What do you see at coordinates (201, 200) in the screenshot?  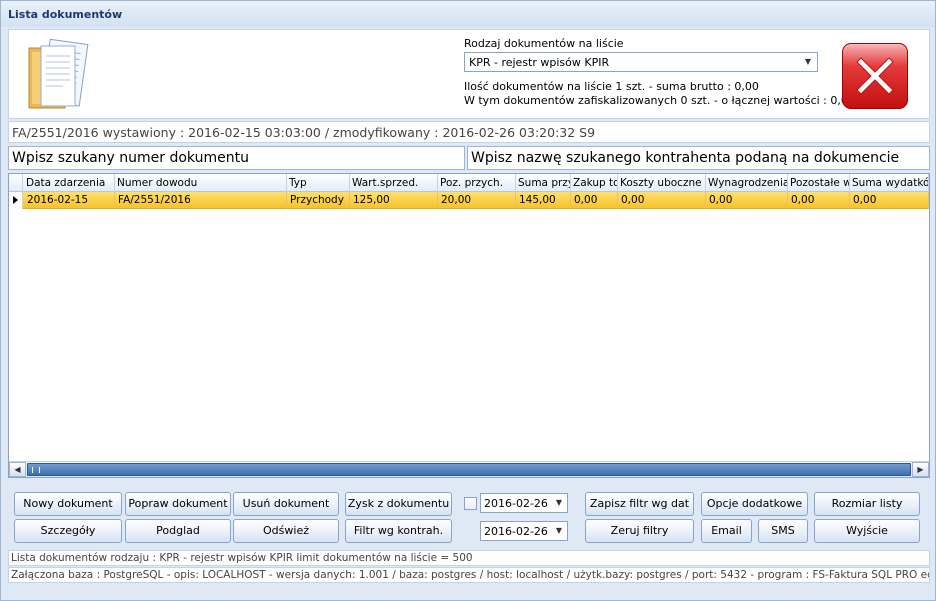 I see `cell-number: FA/2551/2016` at bounding box center [201, 200].